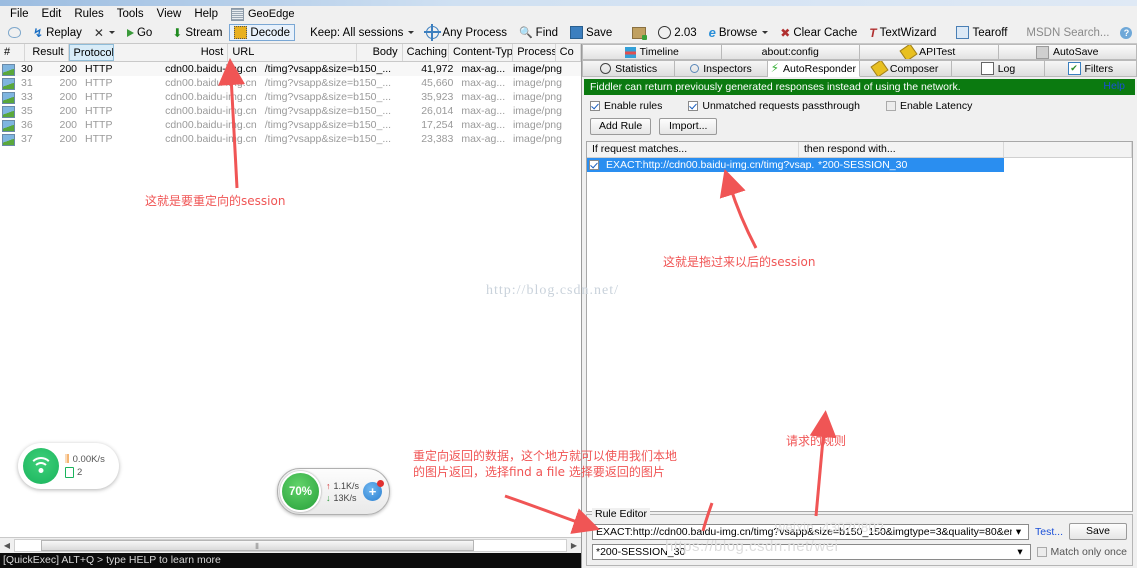  I want to click on tab-statistics: Statistics, so click(629, 68).